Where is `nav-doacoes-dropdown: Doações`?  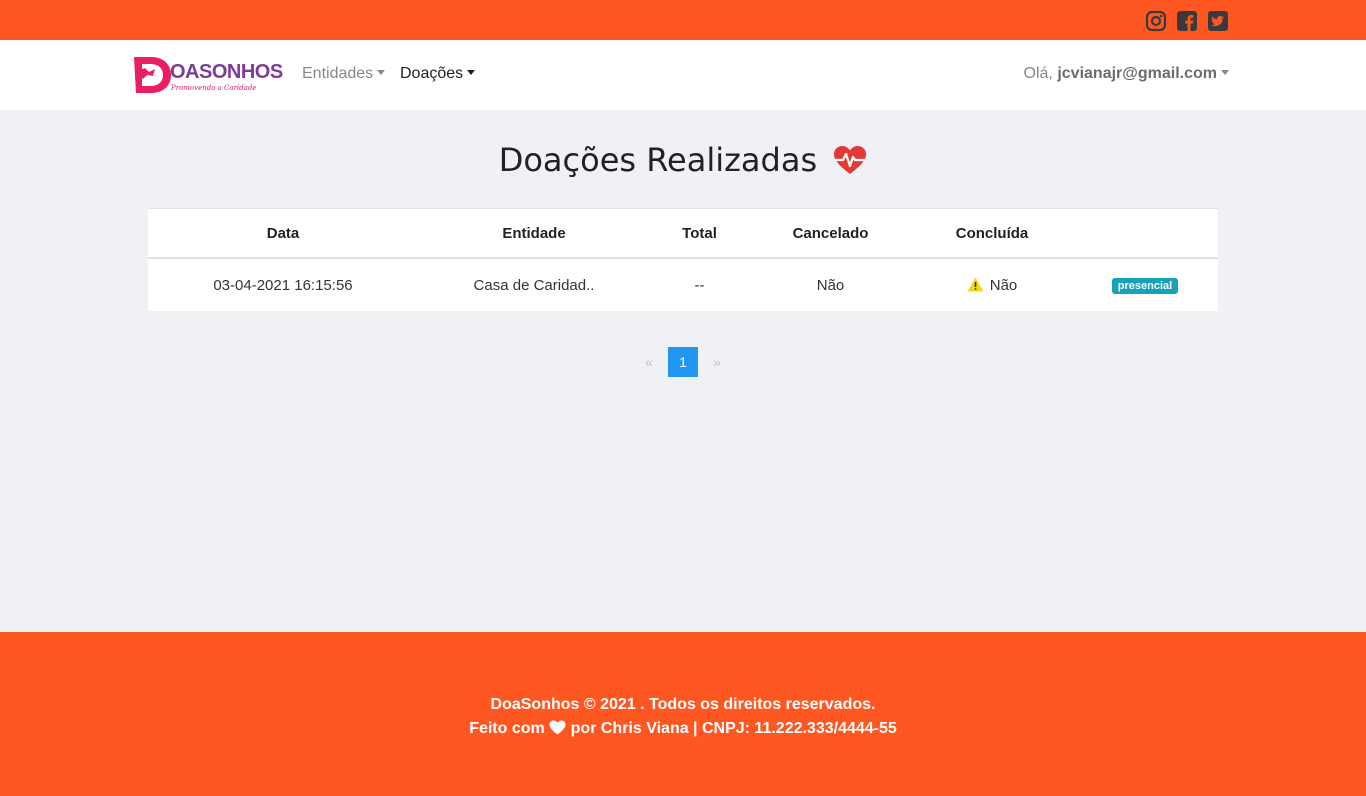
nav-doacoes-dropdown: Doações is located at coordinates (438, 74).